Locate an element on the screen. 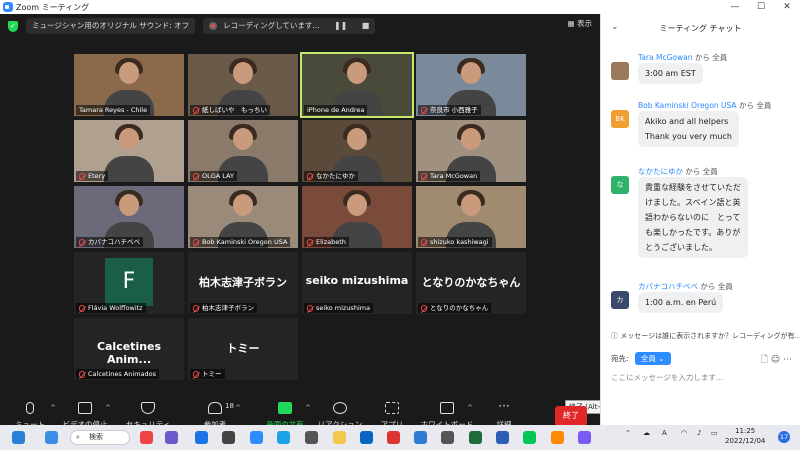  window-titlebar: Zoom ミーティング — ☐ ✕ is located at coordinates (400, 7).